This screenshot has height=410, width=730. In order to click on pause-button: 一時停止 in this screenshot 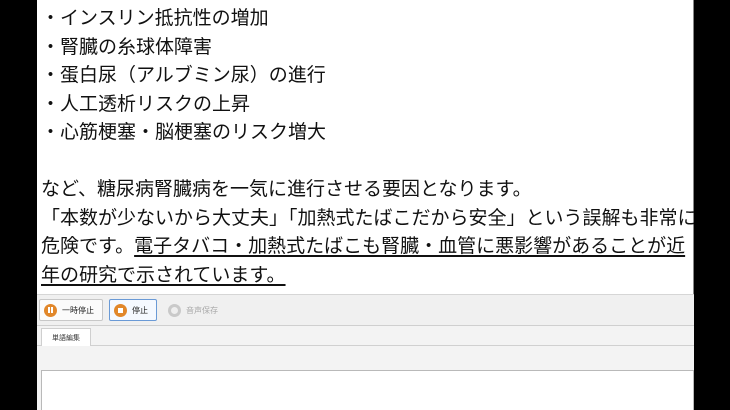, I will do `click(71, 310)`.